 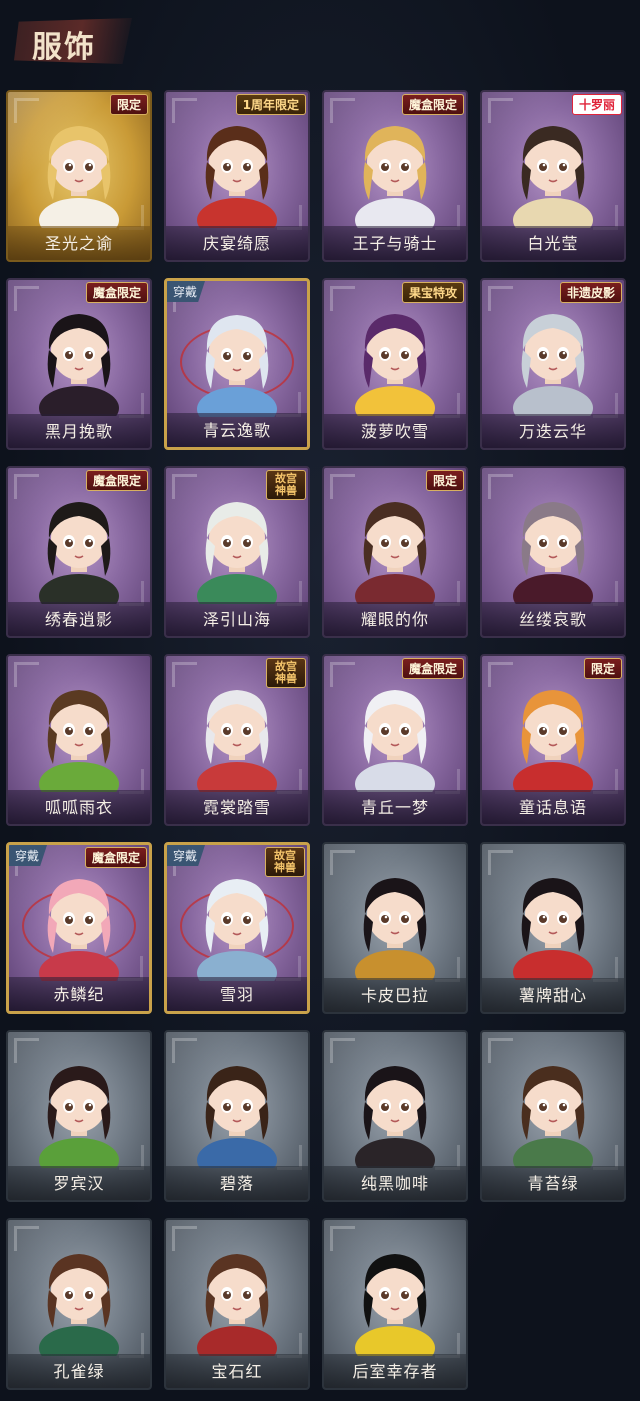 I want to click on costume-card: 霓裳踏雪 故宫神兽, so click(x=237, y=740).